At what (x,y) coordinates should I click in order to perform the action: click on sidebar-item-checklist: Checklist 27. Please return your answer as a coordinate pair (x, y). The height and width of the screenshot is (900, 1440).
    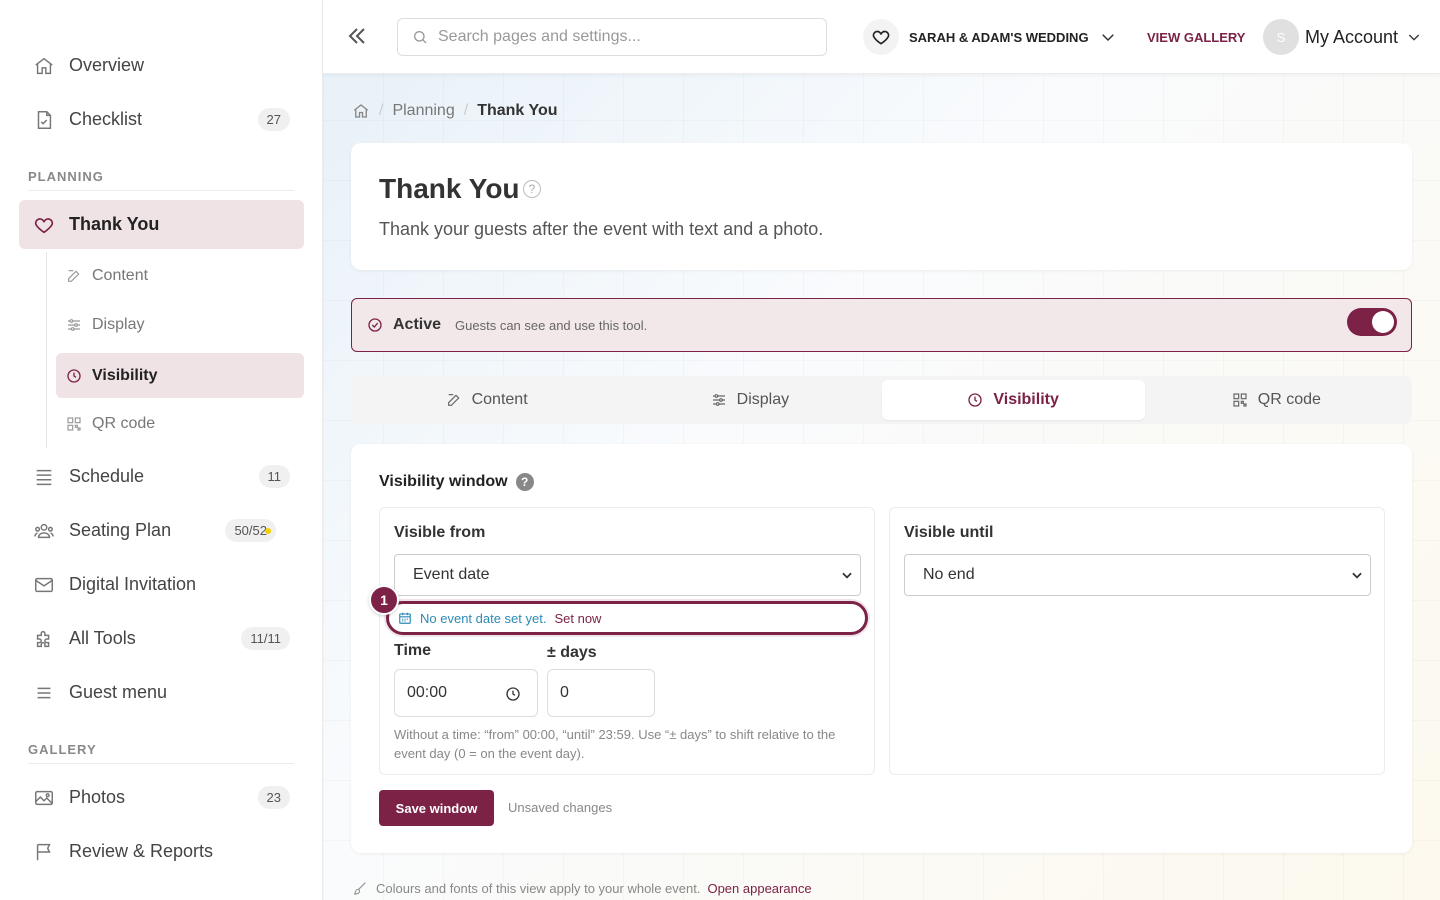
    Looking at the image, I should click on (161, 119).